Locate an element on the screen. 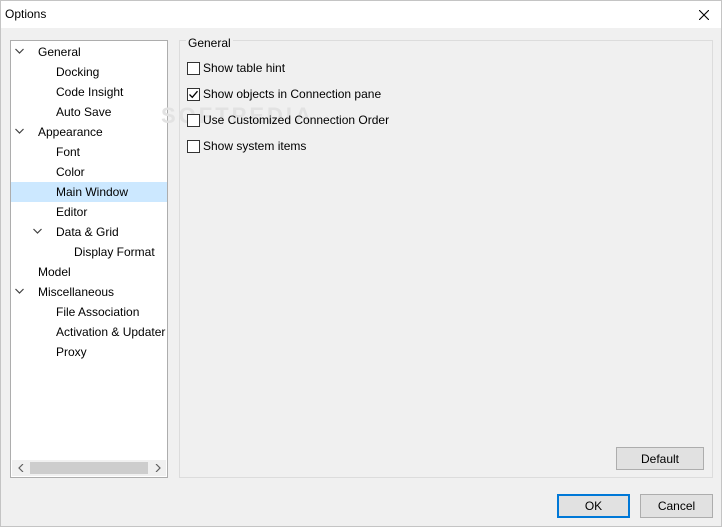 This screenshot has height=527, width=722. tree-item: File Association is located at coordinates (89, 312).